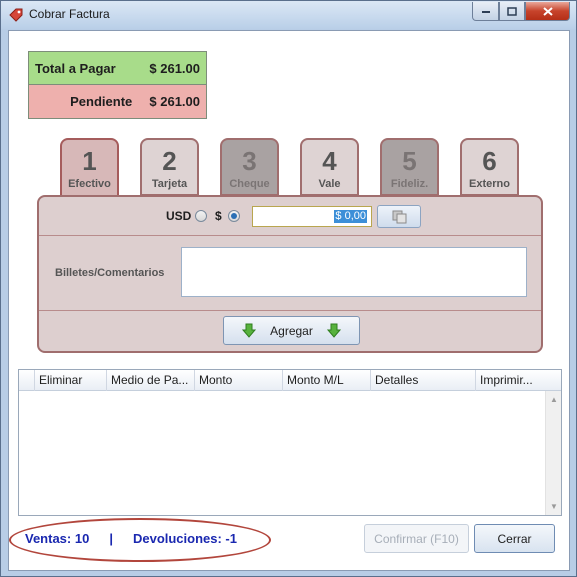 The image size is (577, 577). I want to click on tab-vale: 4 Vale, so click(329, 167).